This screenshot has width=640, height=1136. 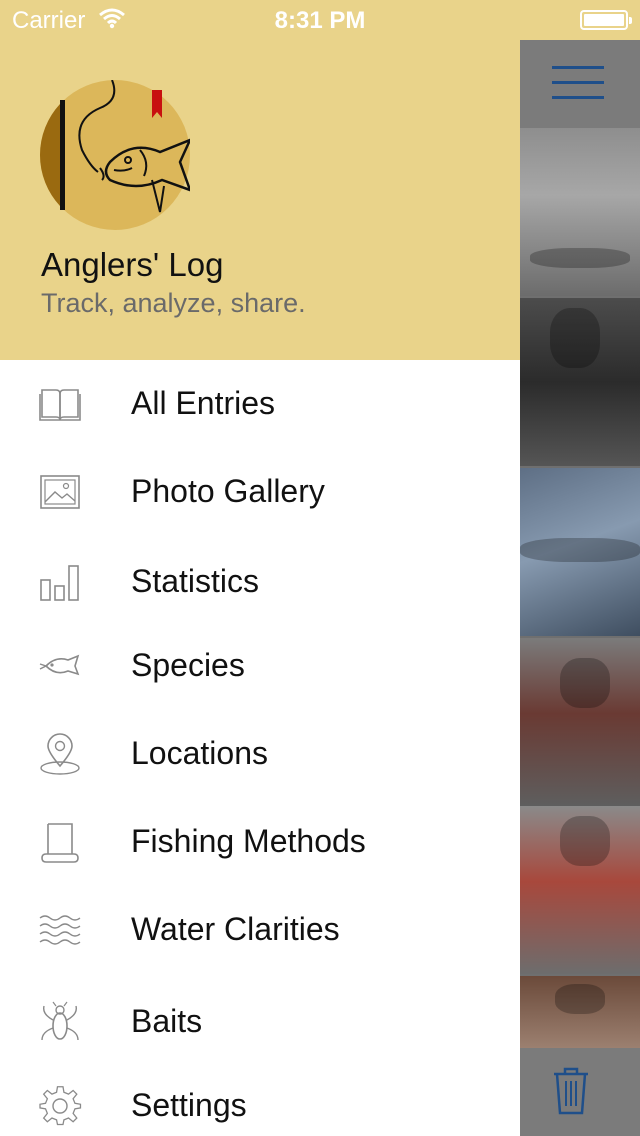 I want to click on battery-icon, so click(x=606, y=20).